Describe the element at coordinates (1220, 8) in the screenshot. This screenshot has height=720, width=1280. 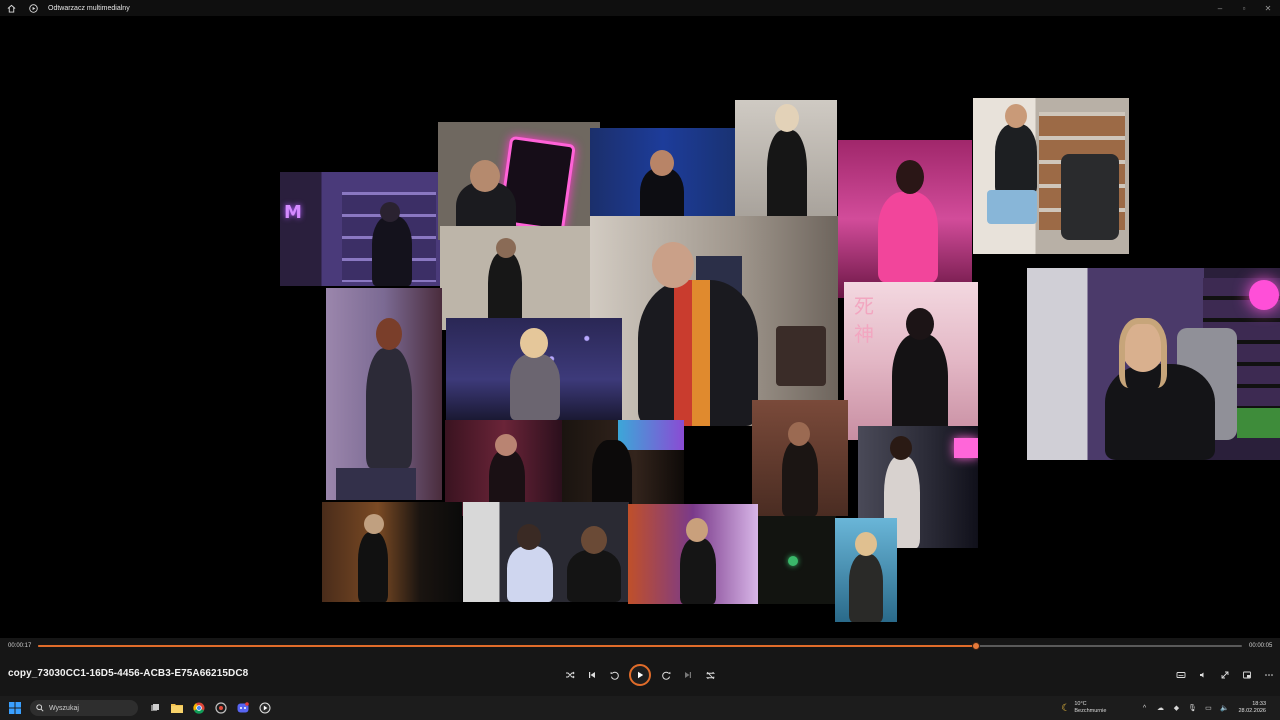
I see `minimize-icon: –` at that location.